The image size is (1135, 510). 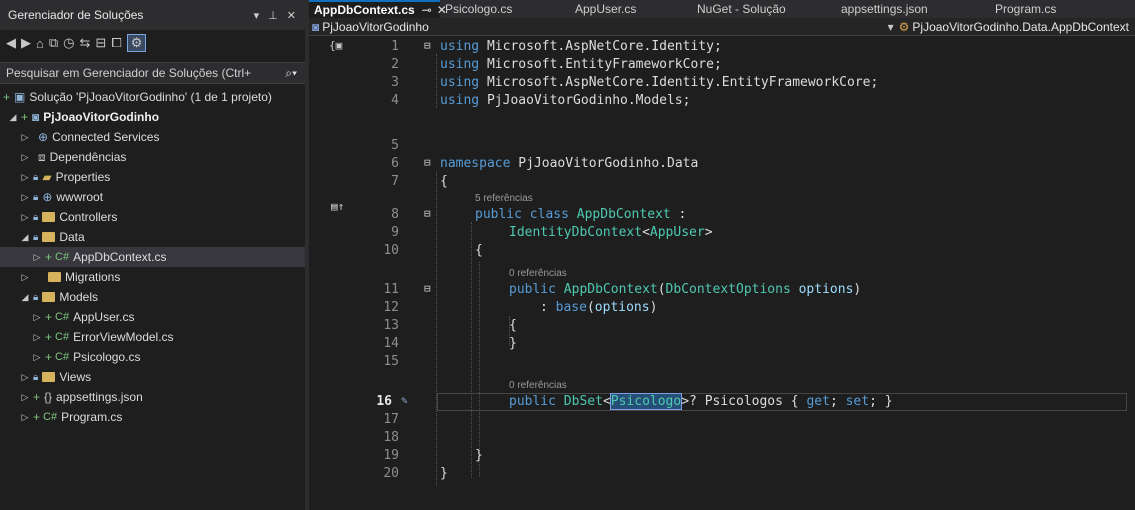 I want to click on project-dropdown: ◙ PjJoaoVitorGodinho, so click(x=600, y=27).